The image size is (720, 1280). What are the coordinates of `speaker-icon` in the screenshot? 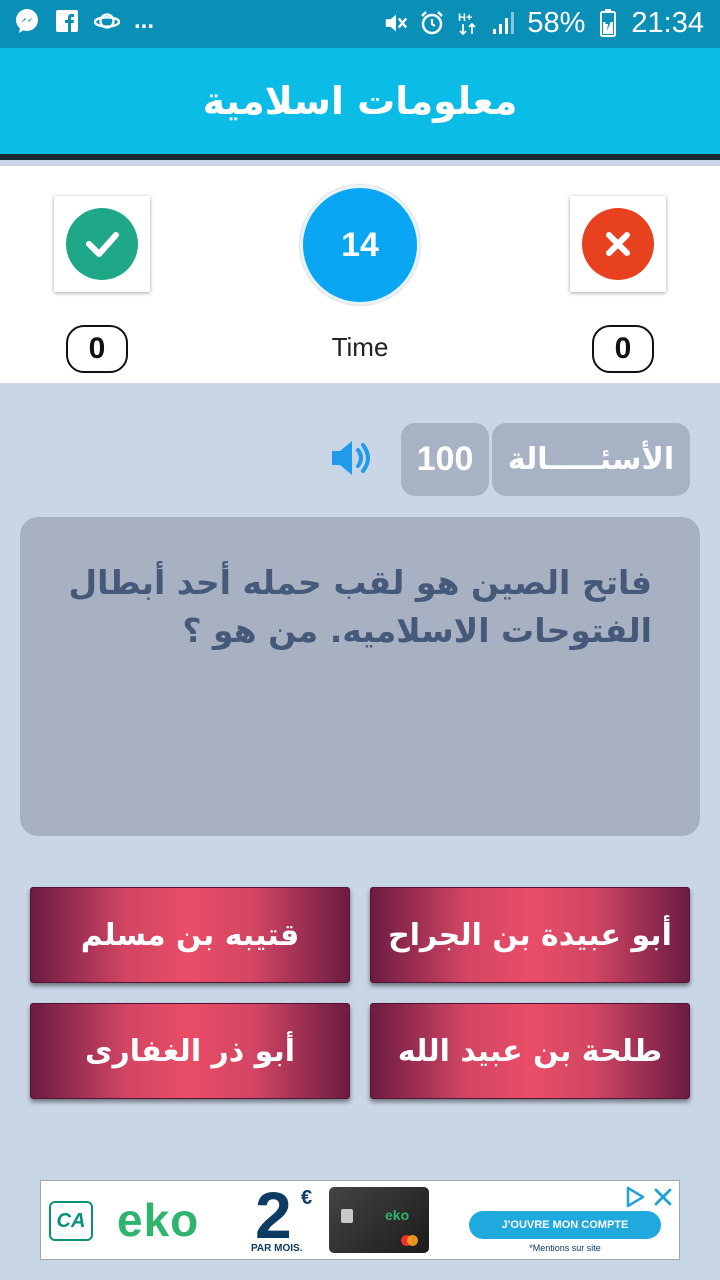 It's located at (351, 458).